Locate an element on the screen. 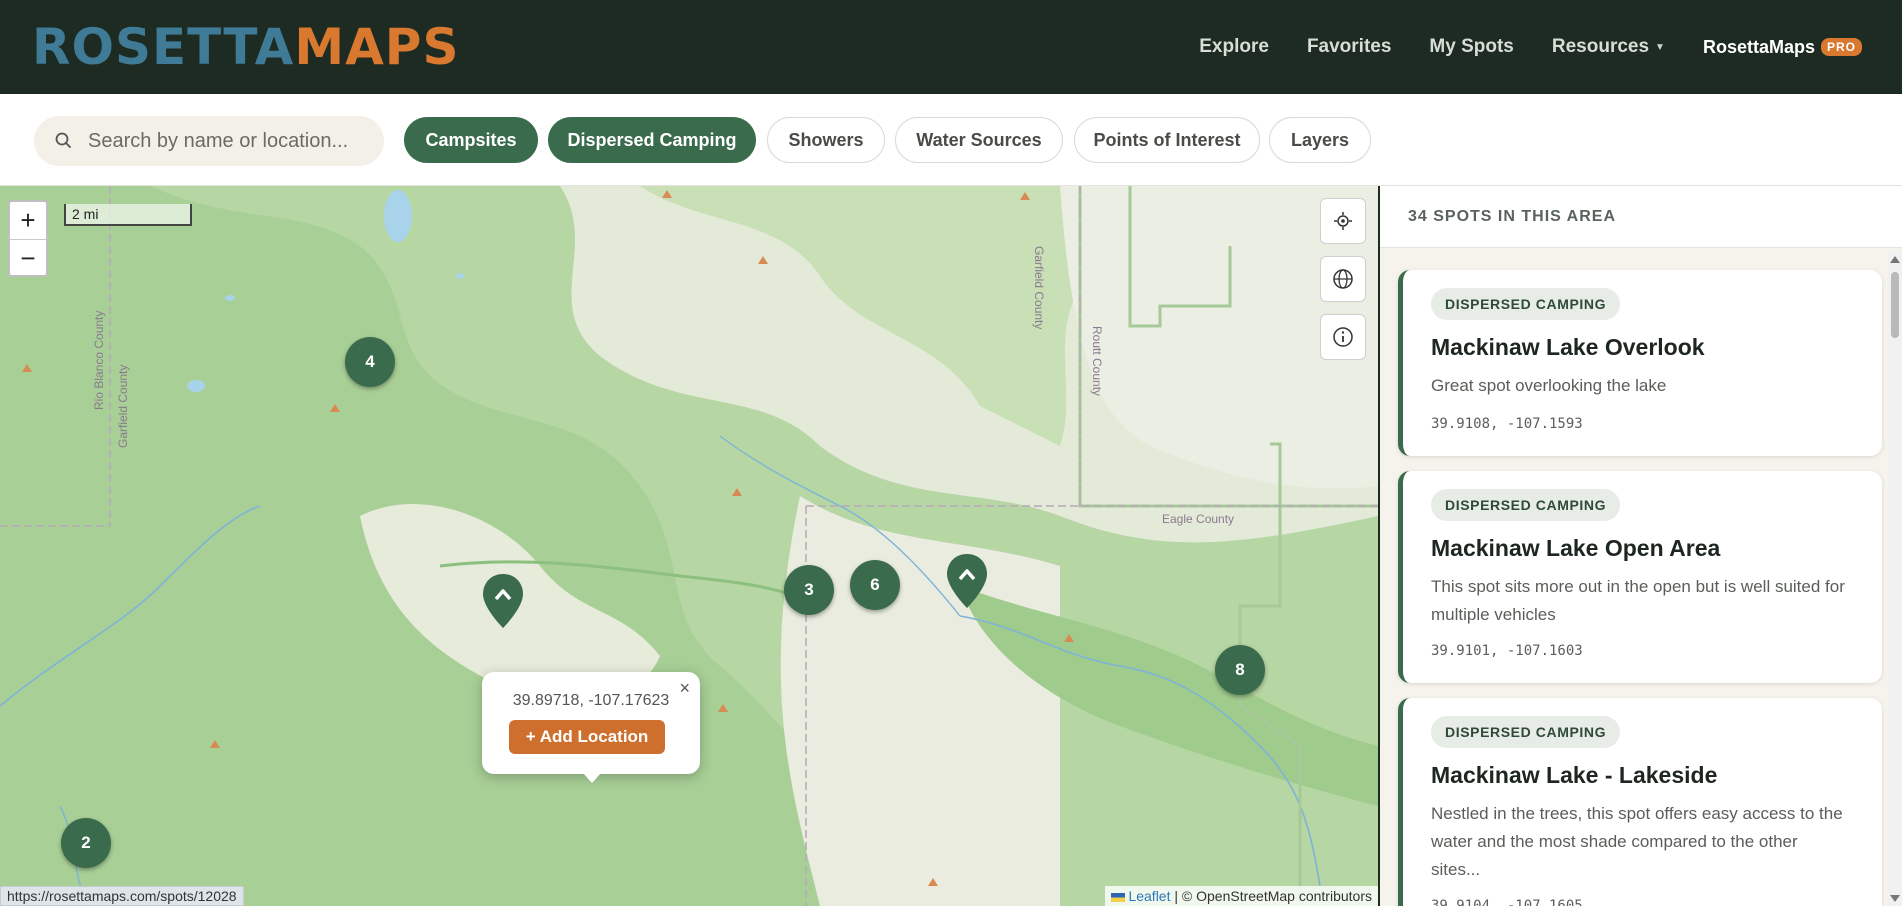 The width and height of the screenshot is (1902, 906). map-cluster-marker: 8 is located at coordinates (1240, 670).